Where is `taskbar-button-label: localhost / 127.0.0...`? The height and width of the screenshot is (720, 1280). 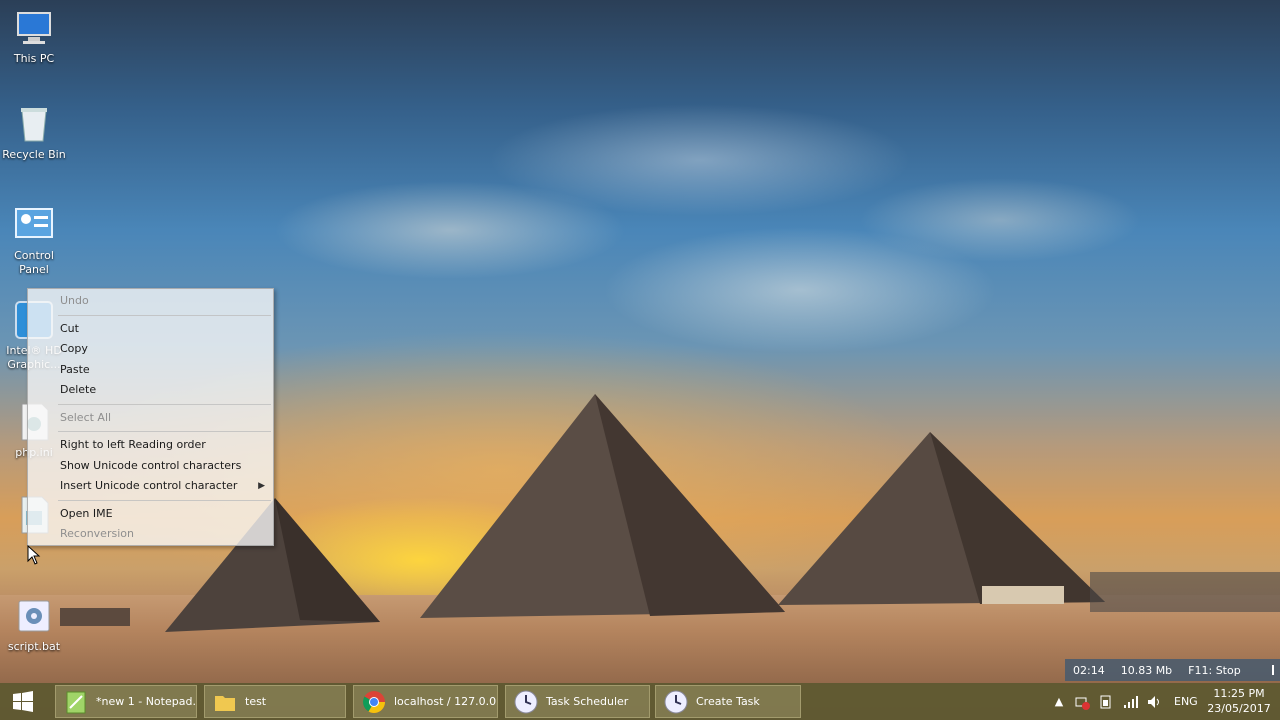
taskbar-button-label: localhost / 127.0.0... is located at coordinates (446, 701).